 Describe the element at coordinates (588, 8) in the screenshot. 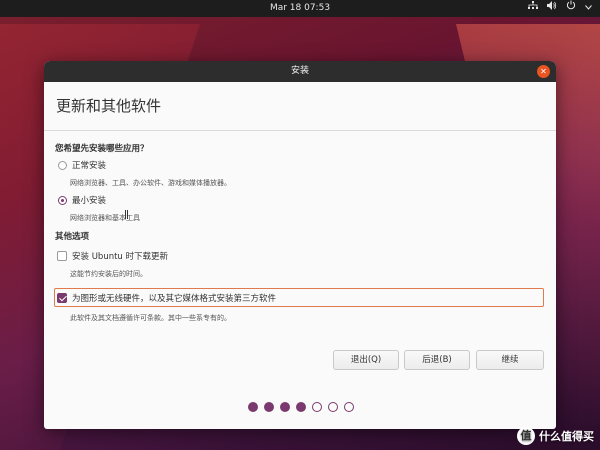

I see `chevron-down-icon` at that location.